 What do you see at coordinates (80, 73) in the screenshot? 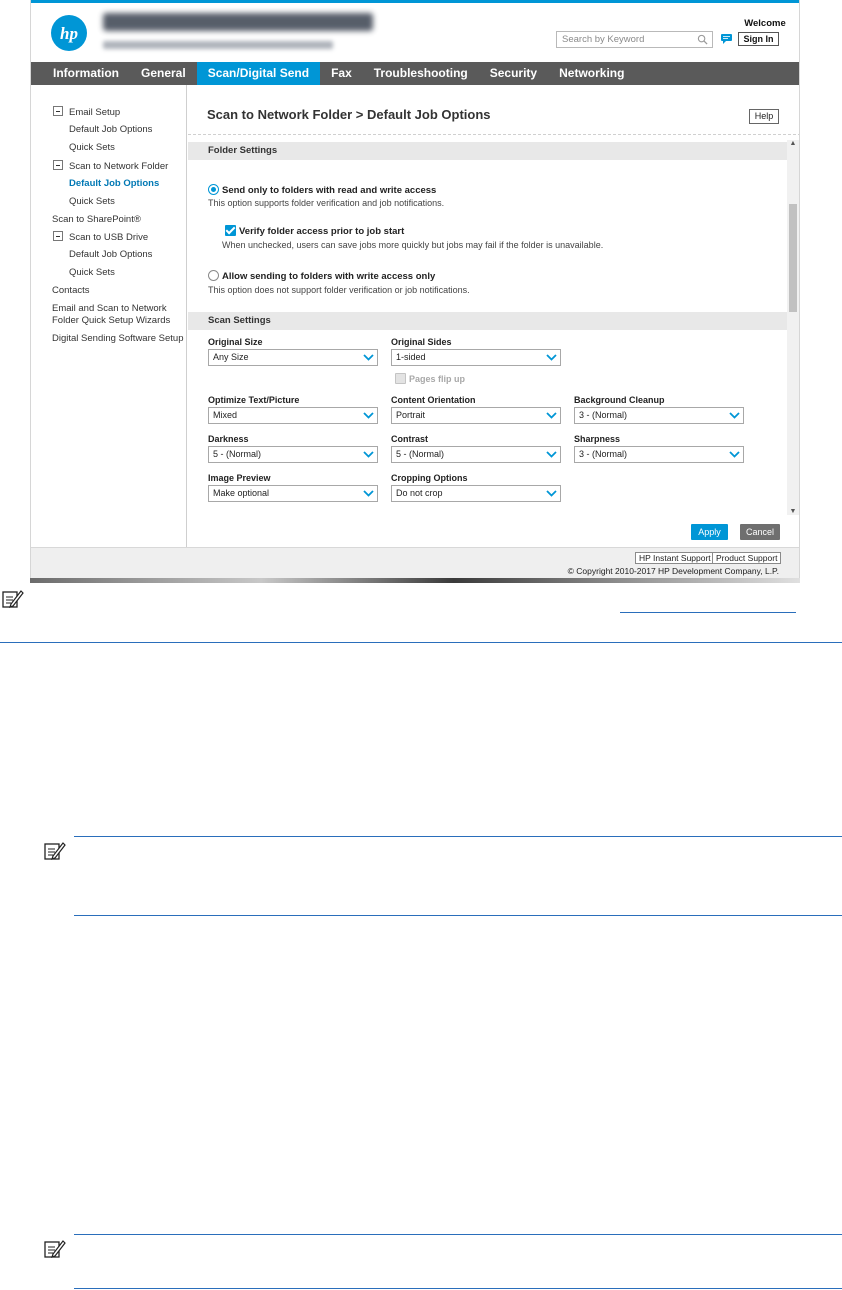
I see `tab-information: Information` at bounding box center [80, 73].